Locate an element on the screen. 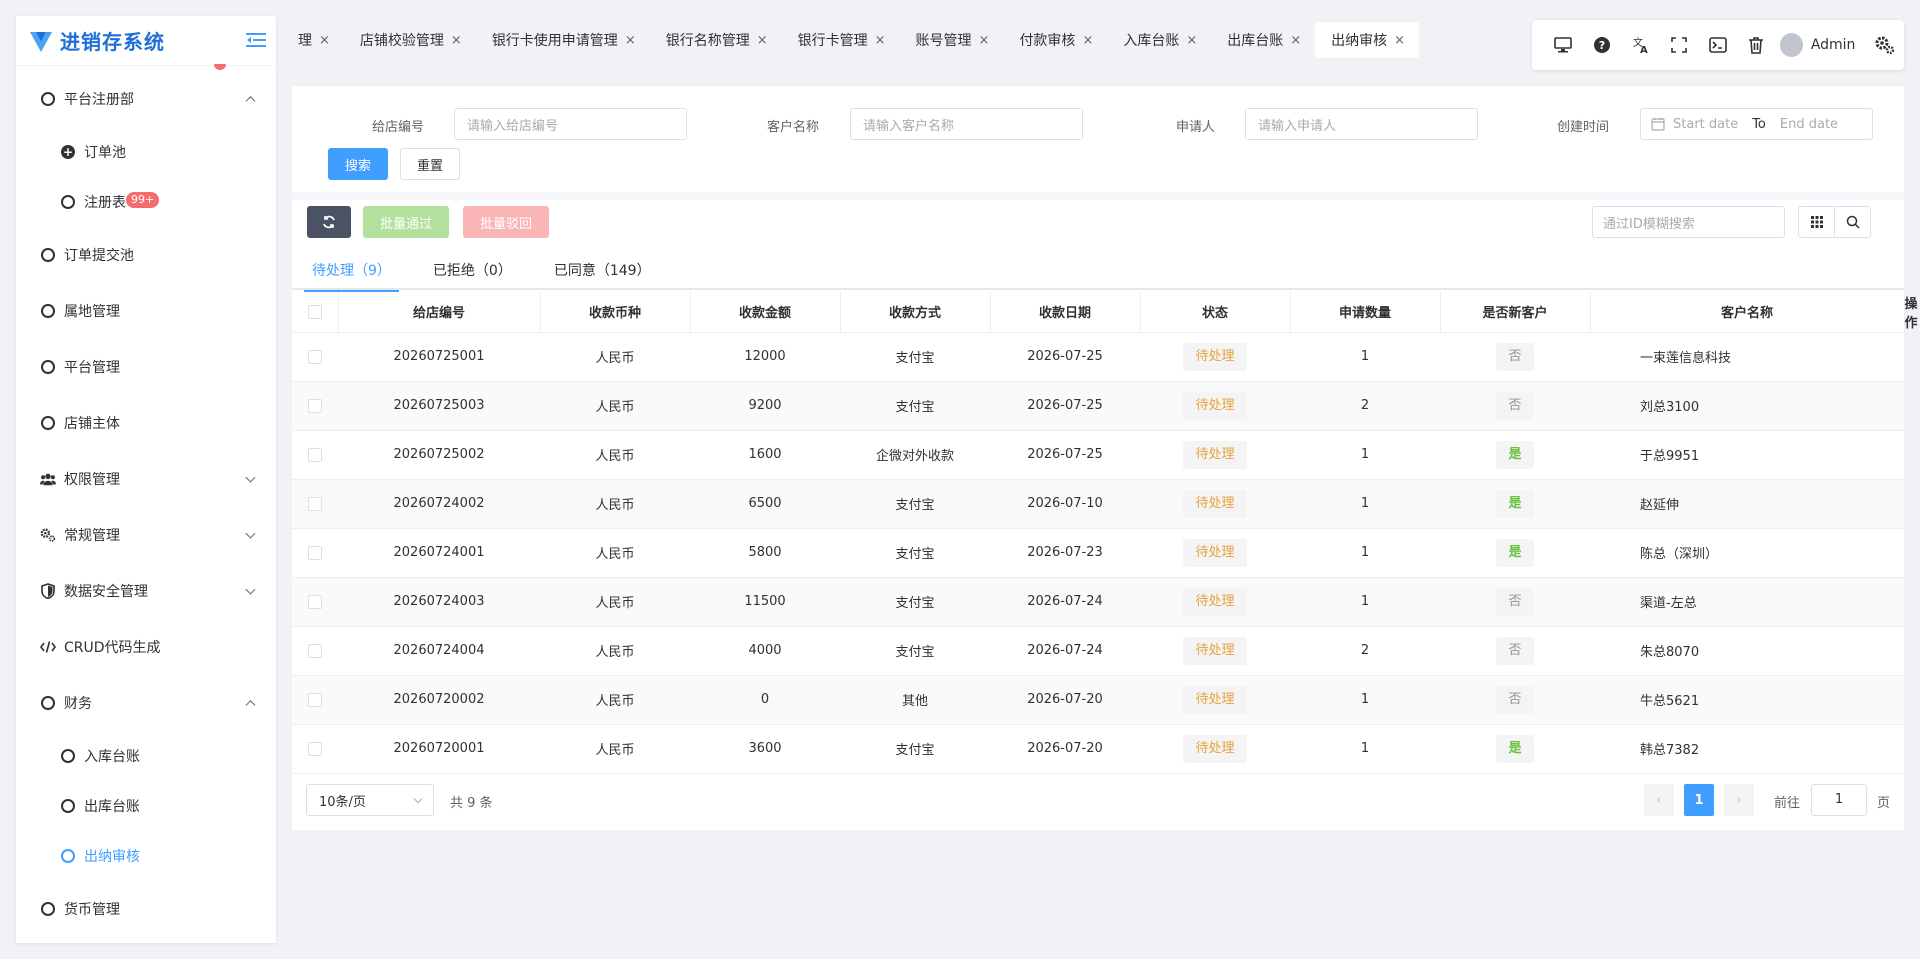  tab-2: 银行卡使用申请管理 × is located at coordinates (563, 40).